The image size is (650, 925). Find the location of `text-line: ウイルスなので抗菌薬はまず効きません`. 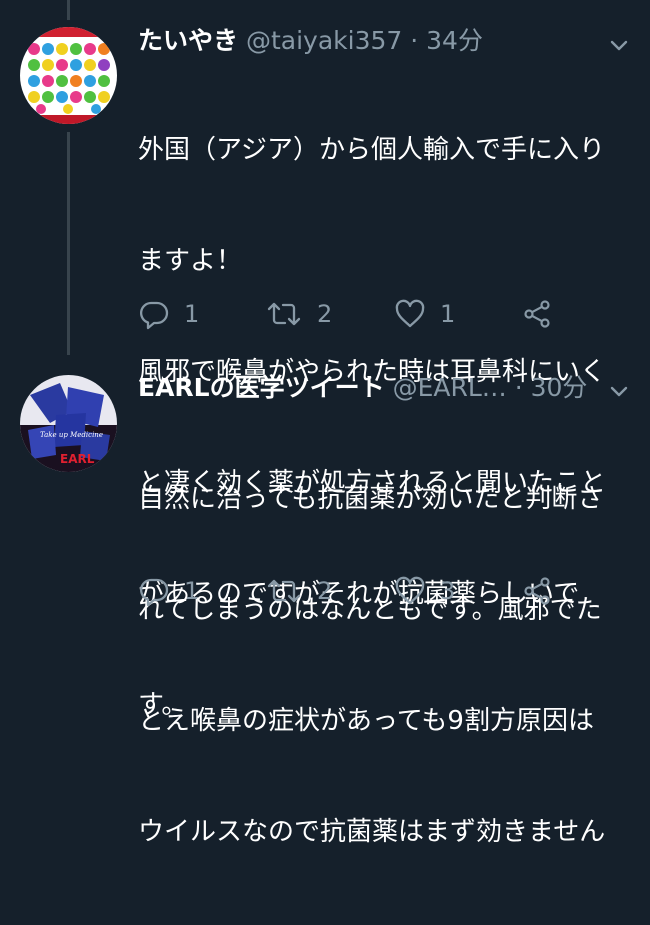

text-line: ウイルスなので抗菌薬はまず効きません is located at coordinates (372, 832).